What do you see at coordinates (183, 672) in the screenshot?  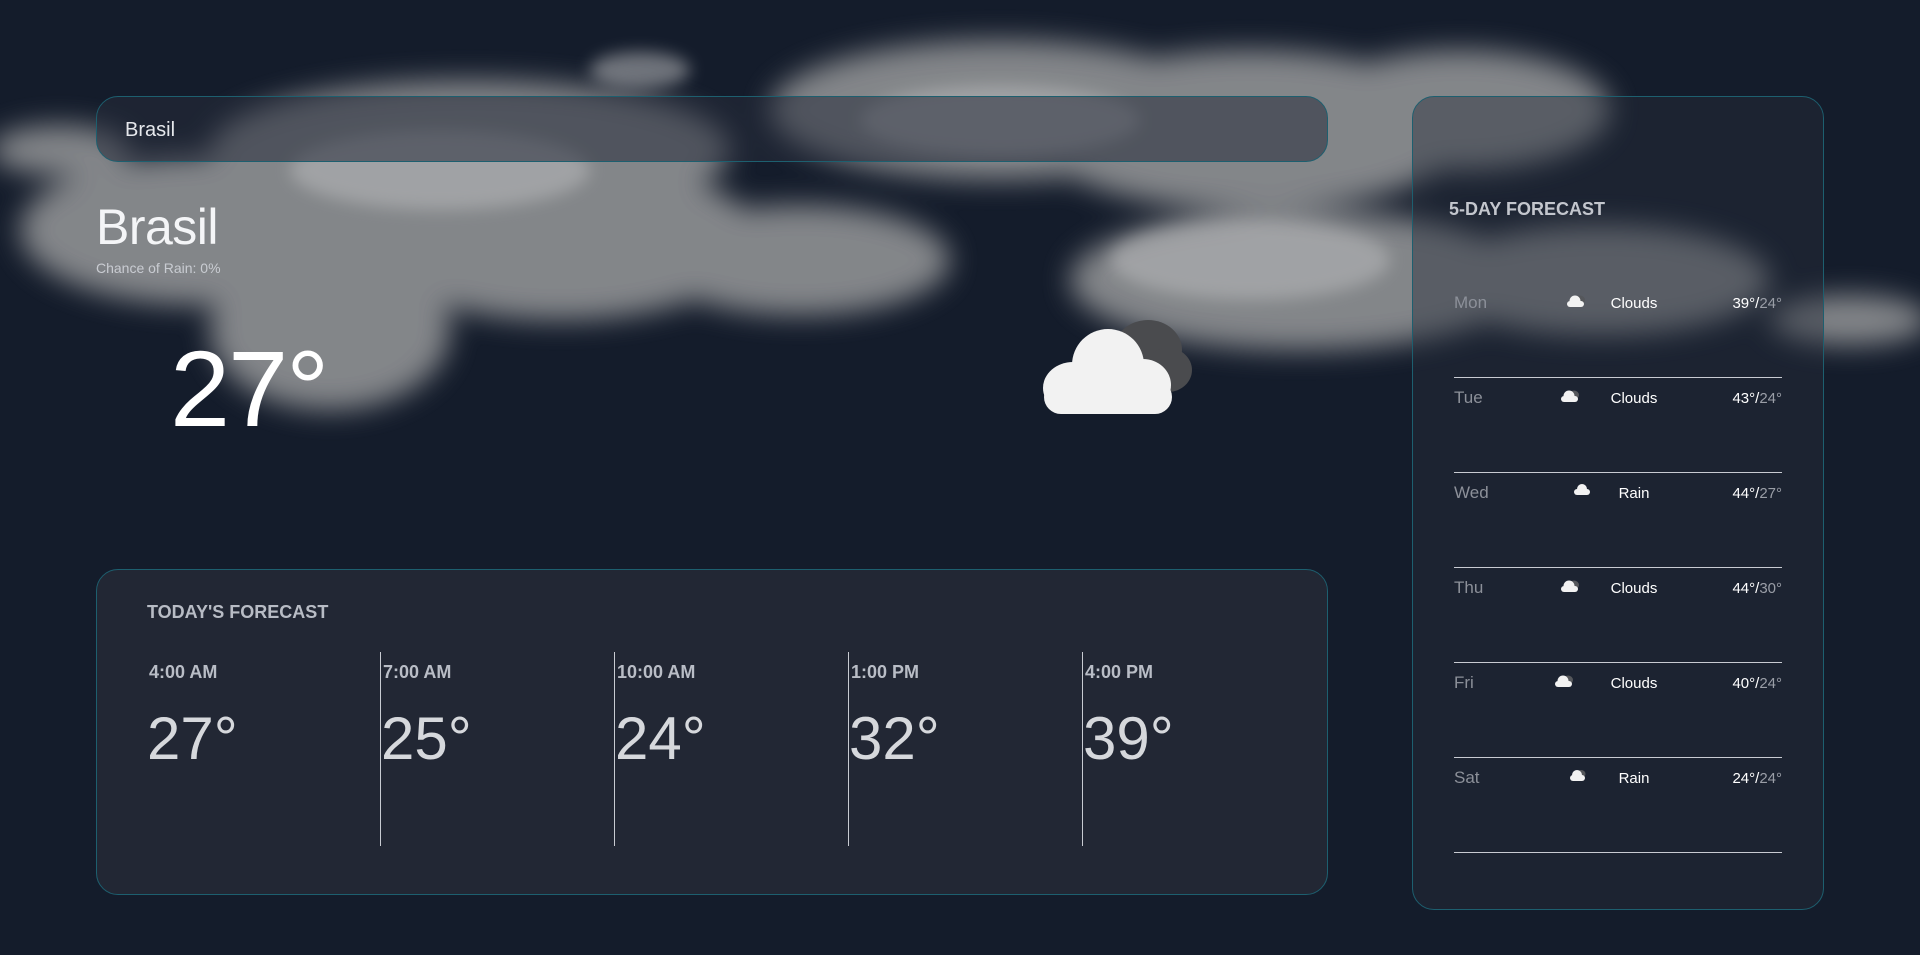 I see `hour-time: 4:00 AM` at bounding box center [183, 672].